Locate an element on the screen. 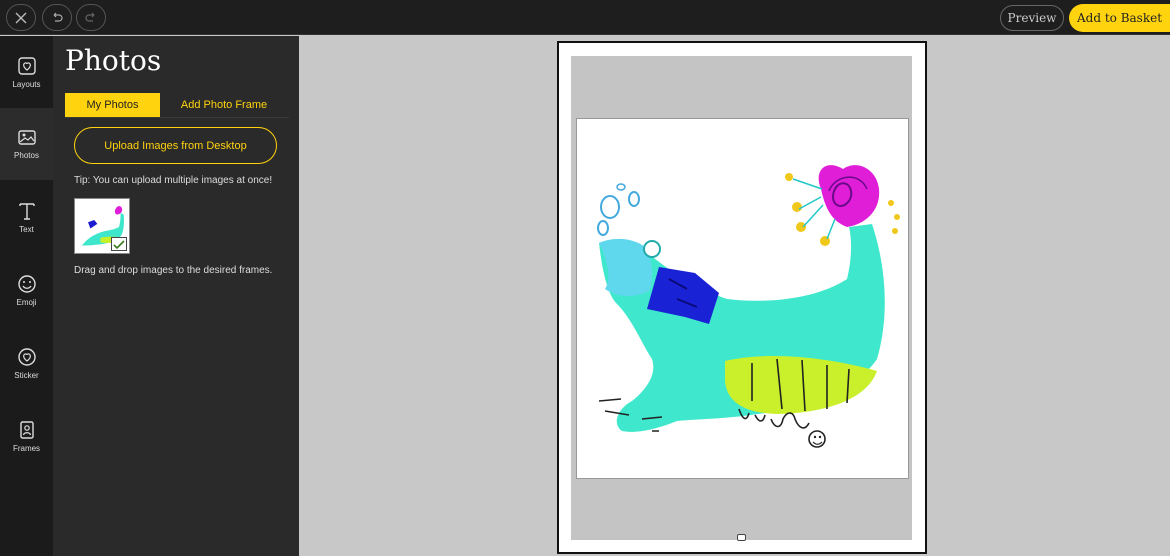 This screenshot has height=556, width=1170. preview-button: Preview is located at coordinates (1032, 18).